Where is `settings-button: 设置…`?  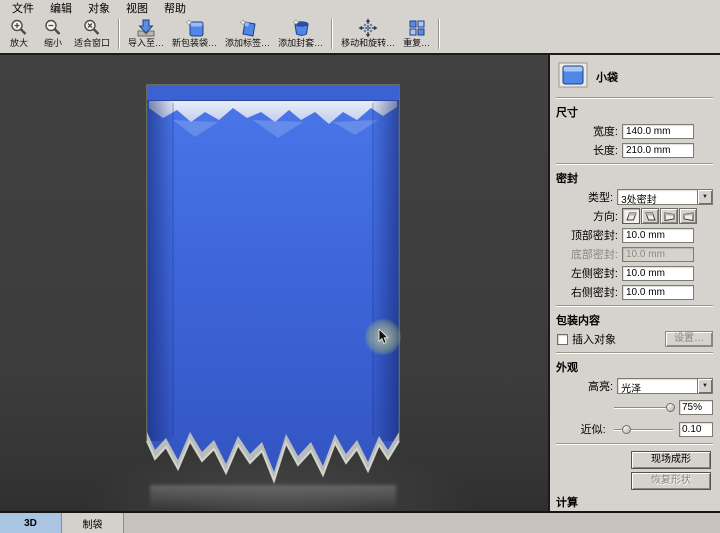
settings-button: 设置… is located at coordinates (689, 339).